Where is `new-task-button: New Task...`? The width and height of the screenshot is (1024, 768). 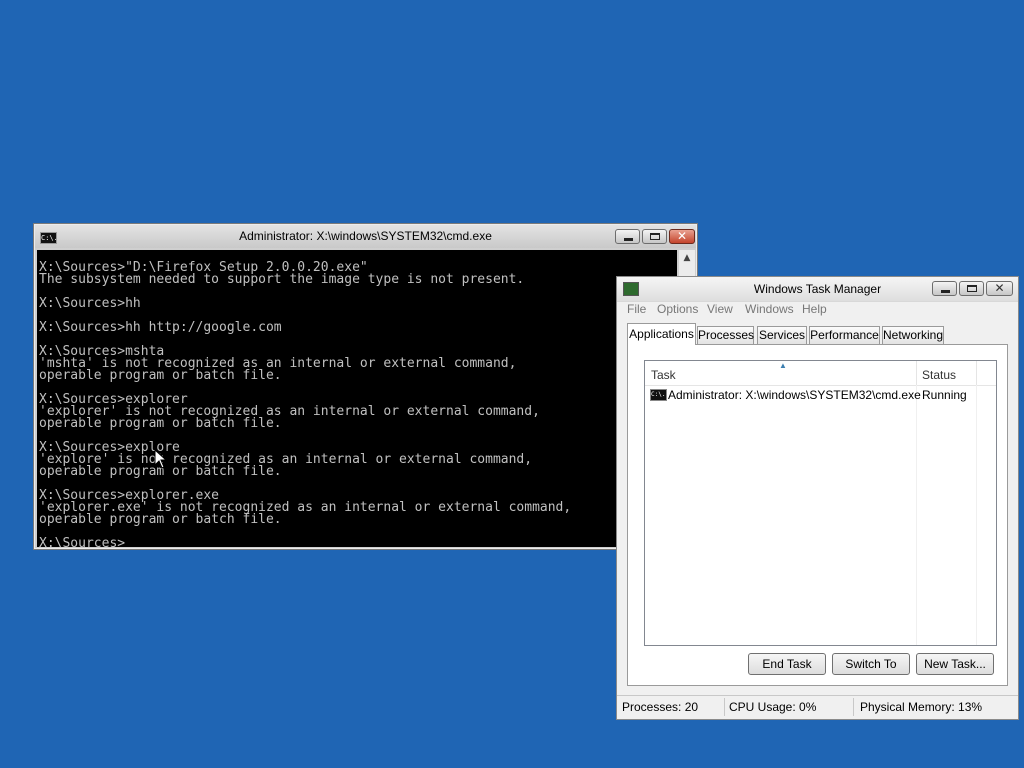
new-task-button: New Task... is located at coordinates (955, 664).